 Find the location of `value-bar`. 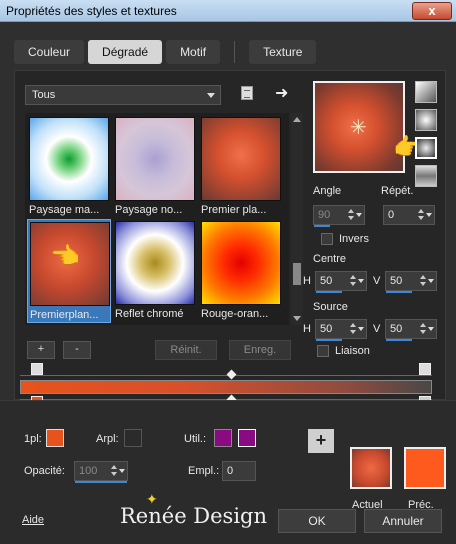

value-bar is located at coordinates (101, 482).